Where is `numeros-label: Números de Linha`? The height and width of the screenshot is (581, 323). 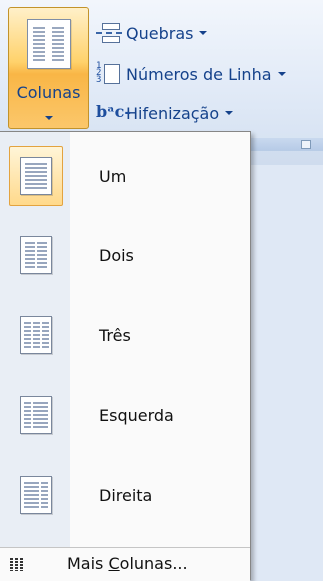
numeros-label: Números de Linha is located at coordinates (199, 74).